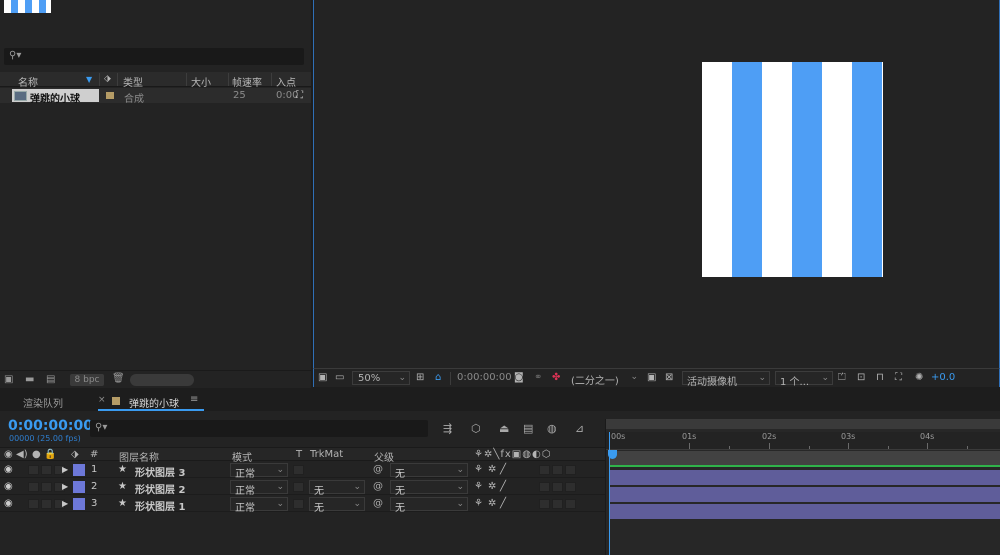  Describe the element at coordinates (102, 400) in the screenshot. I see `close-icon: ×` at that location.